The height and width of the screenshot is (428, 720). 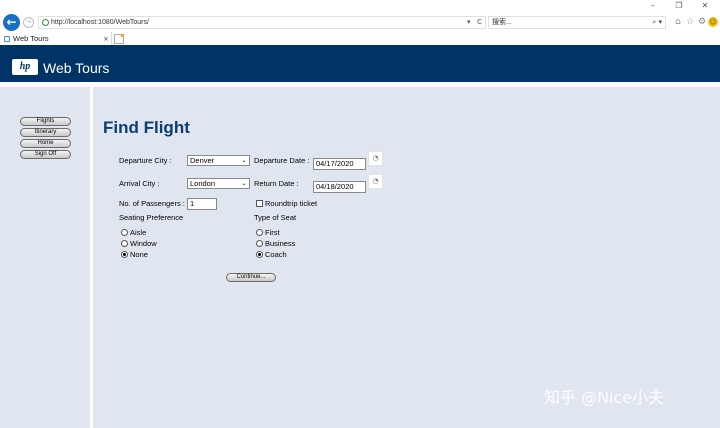 I want to click on tab-strip: Web Tours ×, so click(x=360, y=39).